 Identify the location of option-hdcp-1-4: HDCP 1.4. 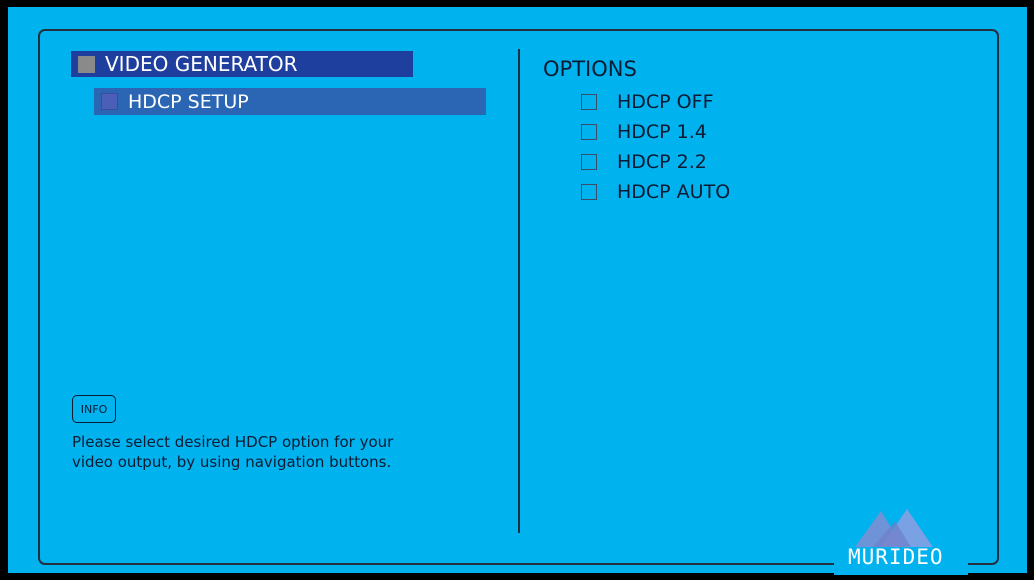
(644, 132).